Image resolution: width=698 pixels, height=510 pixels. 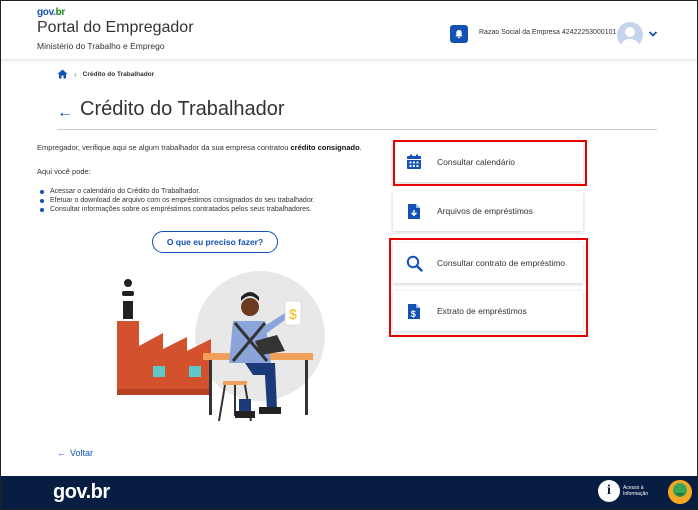 I want to click on help-button: O que eu preciso fazer?, so click(x=215, y=242).